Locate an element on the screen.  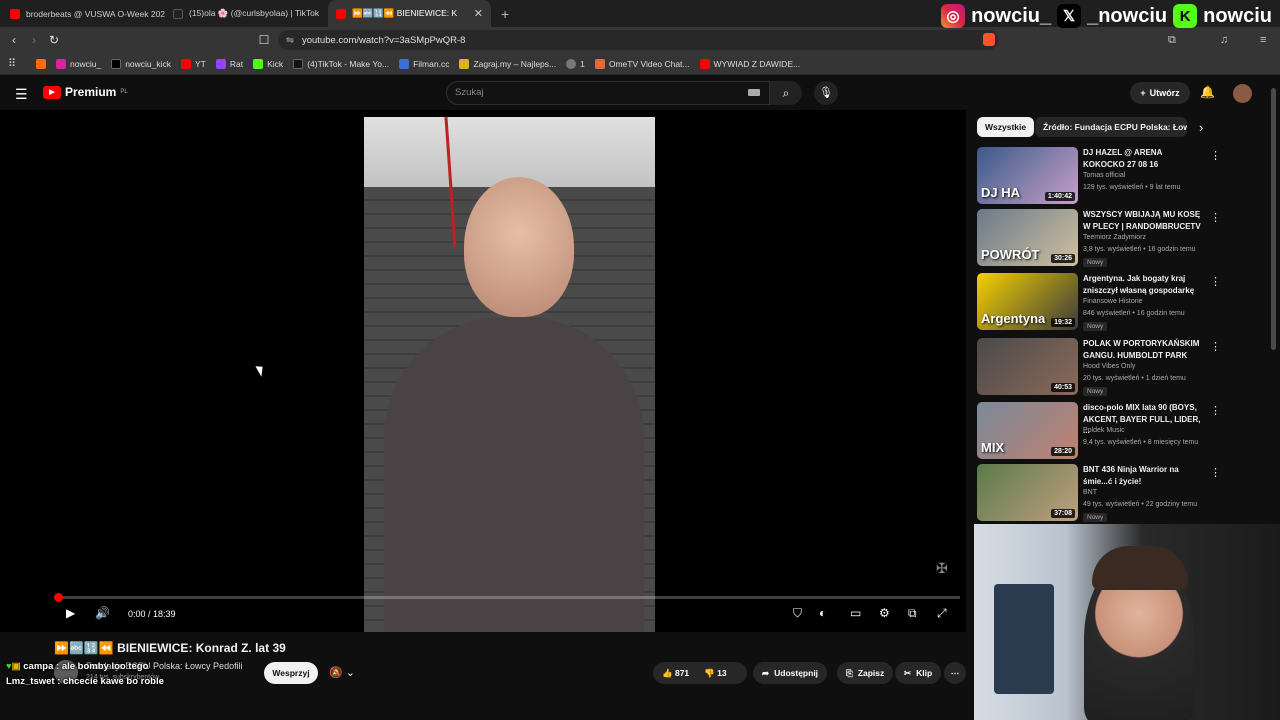
recommendation-thumbnail: DJ HA 1:40:42 is located at coordinates (1027, 175).